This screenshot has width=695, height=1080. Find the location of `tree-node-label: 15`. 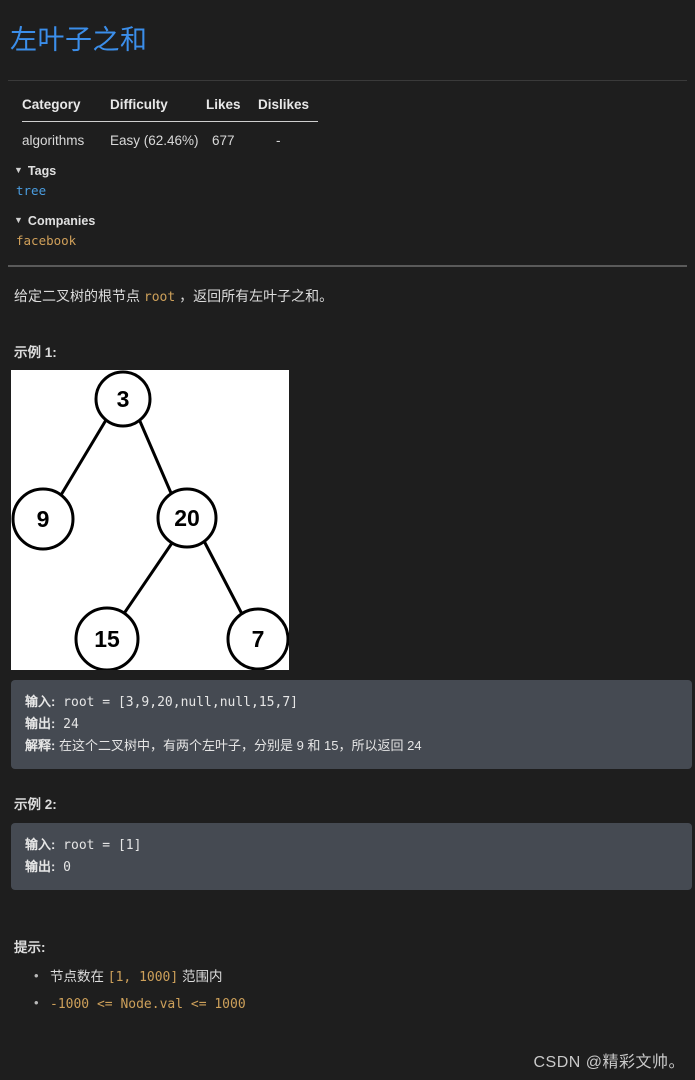

tree-node-label: 15 is located at coordinates (107, 639).